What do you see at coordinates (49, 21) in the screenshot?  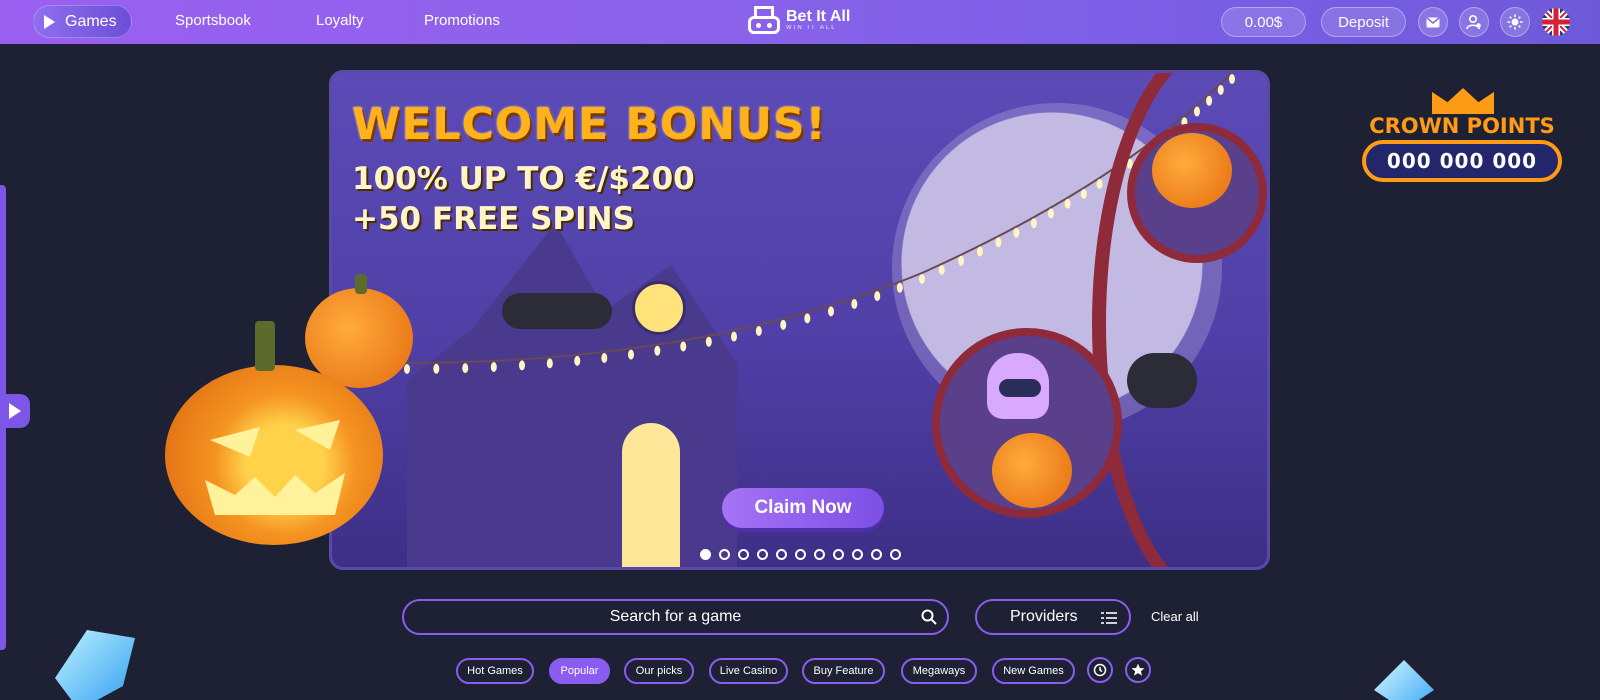 I see `play-icon` at bounding box center [49, 21].